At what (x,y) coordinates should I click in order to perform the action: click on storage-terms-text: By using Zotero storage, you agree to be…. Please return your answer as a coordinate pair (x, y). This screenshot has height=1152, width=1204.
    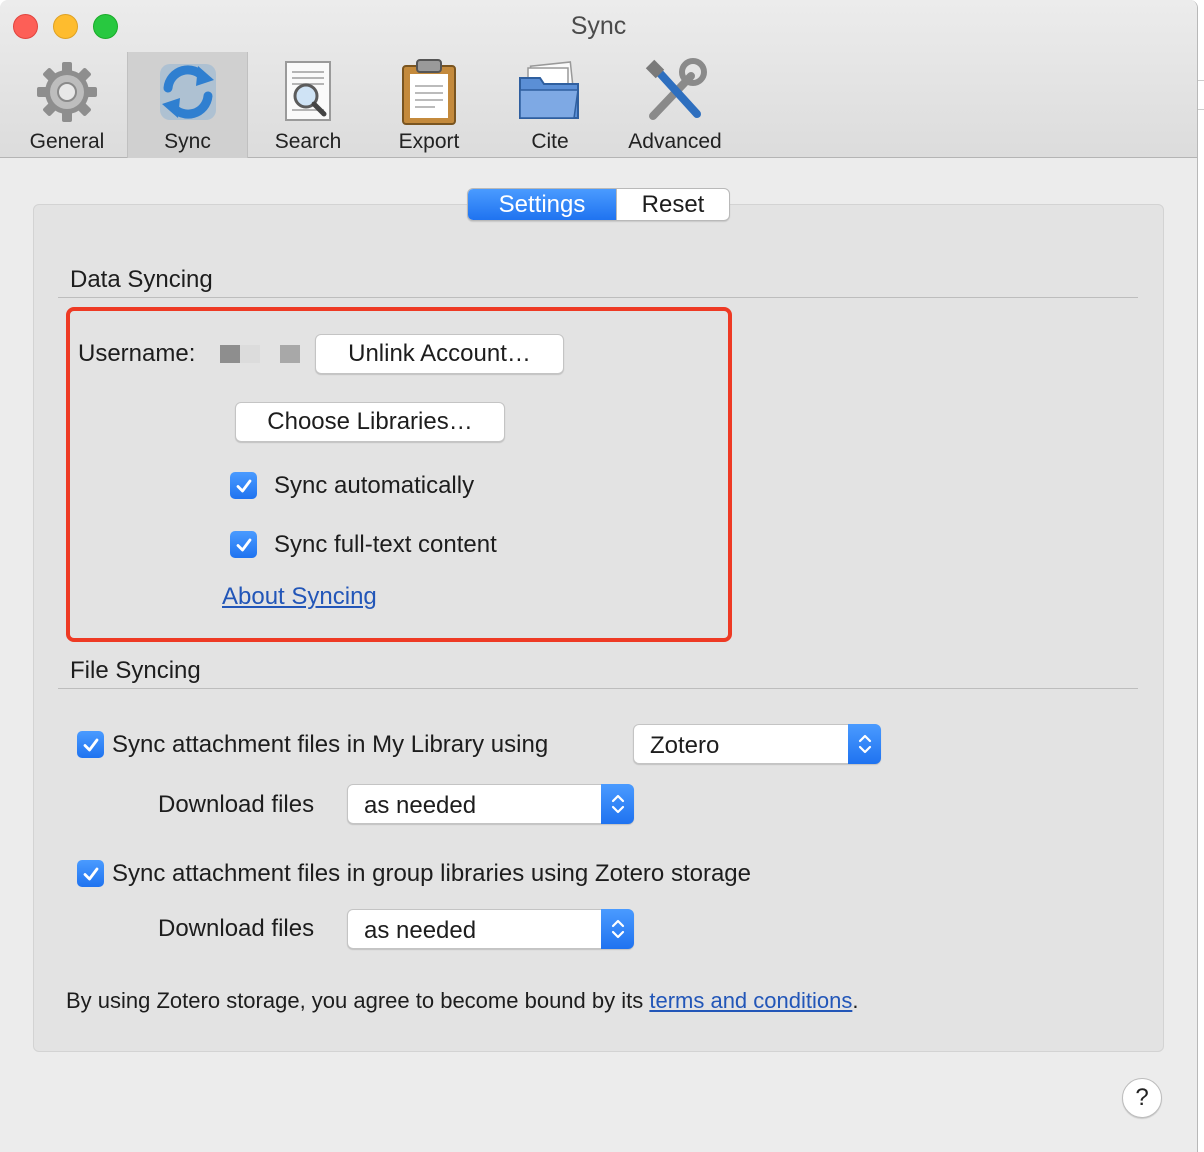
    Looking at the image, I should click on (462, 1001).